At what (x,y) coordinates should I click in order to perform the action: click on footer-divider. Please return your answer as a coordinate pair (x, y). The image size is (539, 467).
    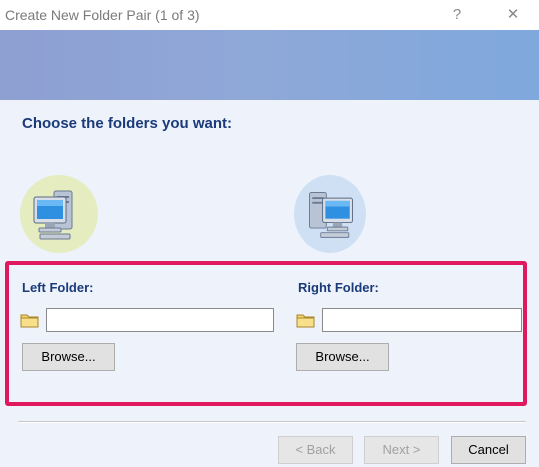
    Looking at the image, I should click on (272, 422).